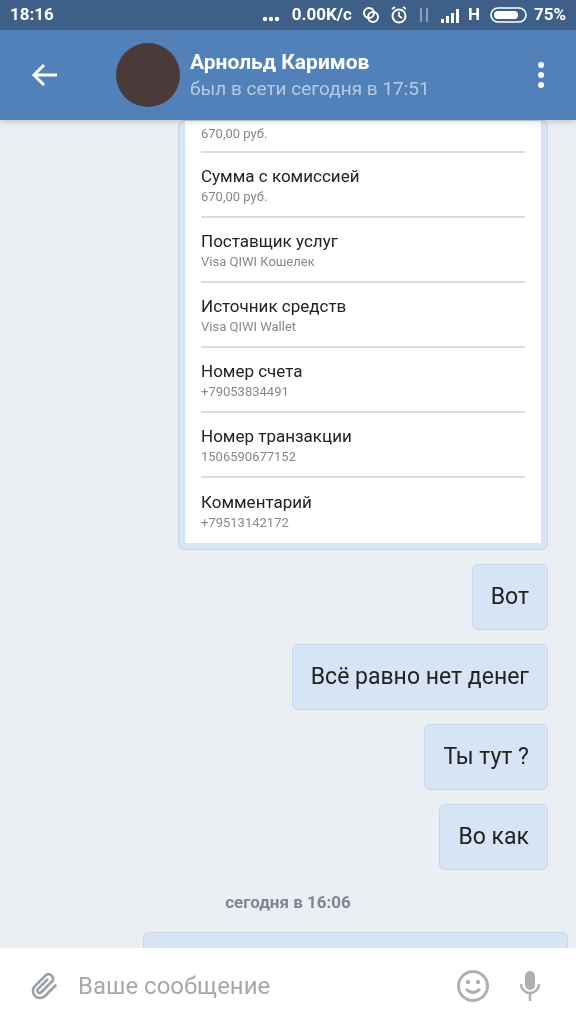 This screenshot has width=576, height=1024. I want to click on receipt-label: Поставщик услуг, so click(270, 241).